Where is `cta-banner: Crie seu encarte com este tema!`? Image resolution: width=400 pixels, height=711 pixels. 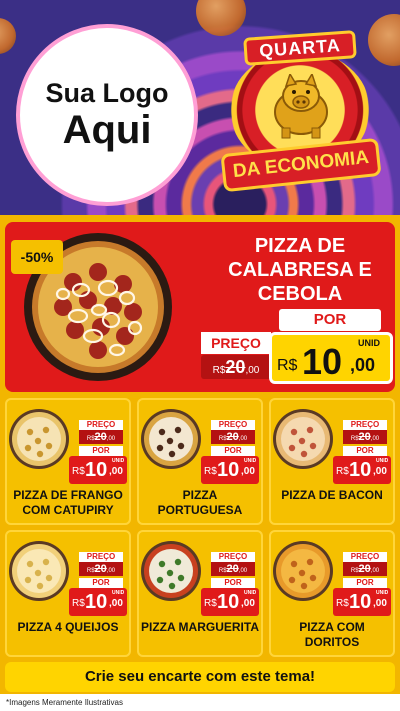 cta-banner: Crie seu encarte com este tema! is located at coordinates (200, 677).